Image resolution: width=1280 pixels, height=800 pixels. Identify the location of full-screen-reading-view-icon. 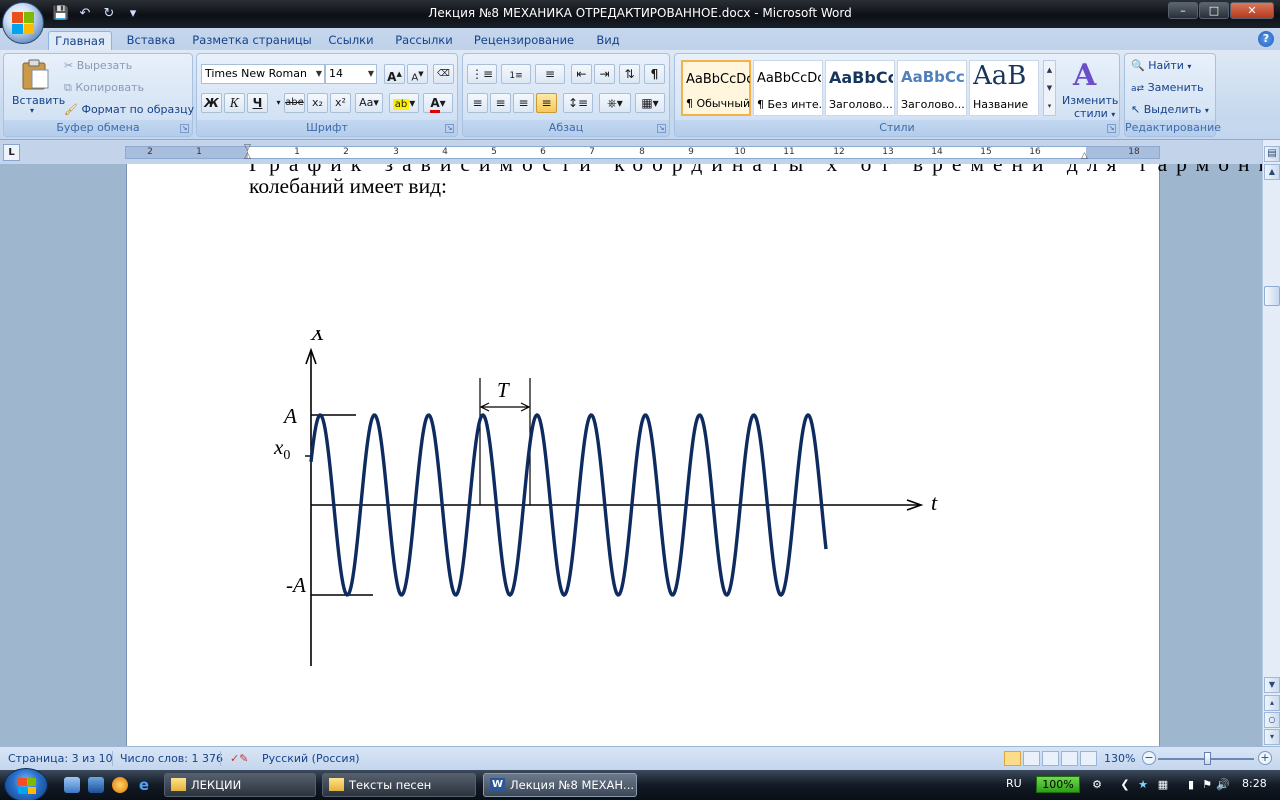
(1031, 758).